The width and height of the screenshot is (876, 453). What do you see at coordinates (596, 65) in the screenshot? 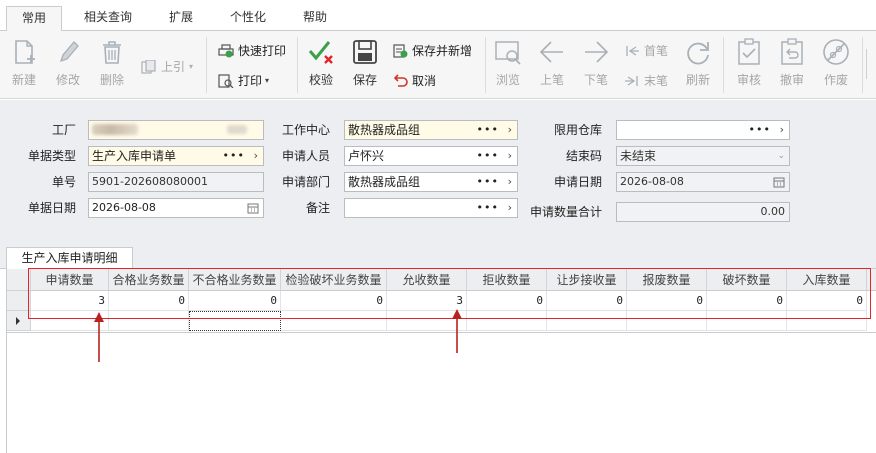
I see `next-record-button: 下笔` at bounding box center [596, 65].